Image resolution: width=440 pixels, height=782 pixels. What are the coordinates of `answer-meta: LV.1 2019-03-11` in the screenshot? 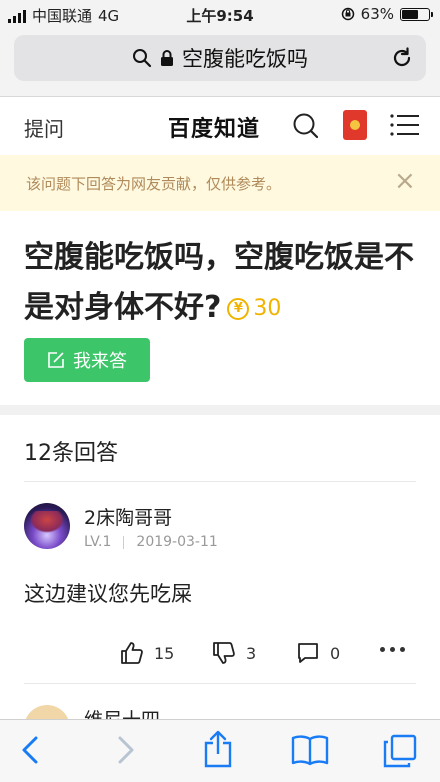 It's located at (151, 542).